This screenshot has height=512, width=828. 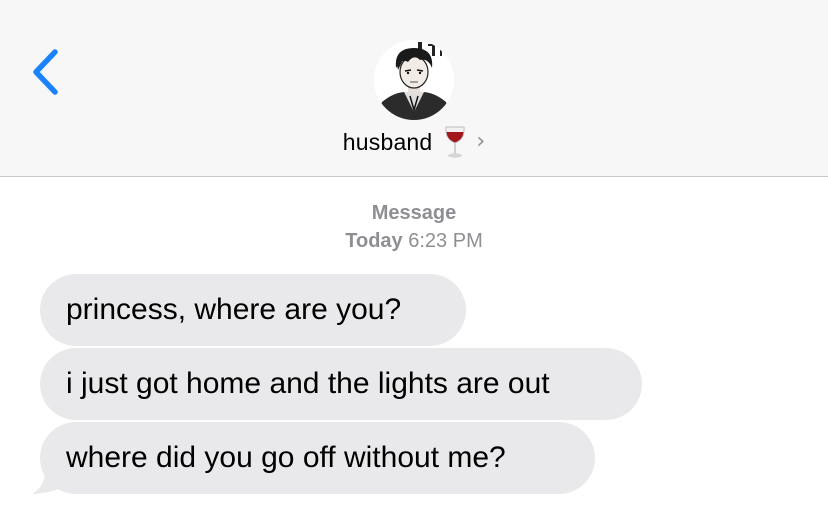 I want to click on message-text: i just got home and the lights are out, so click(x=308, y=383).